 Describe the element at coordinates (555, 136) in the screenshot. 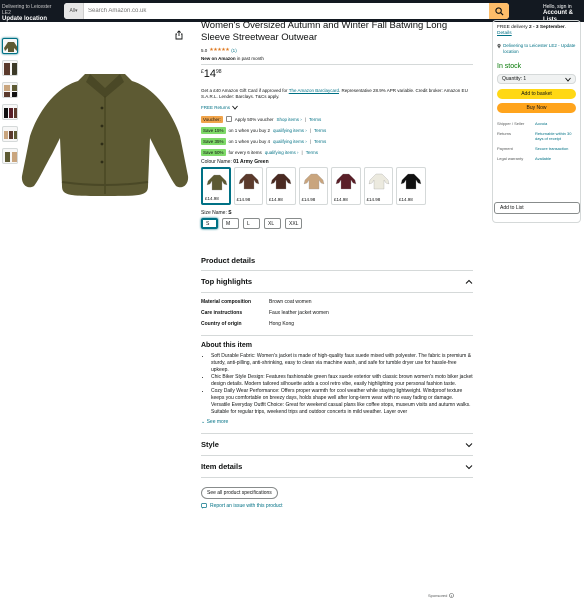

I see `info-value: Returnable within 30 days of receipt` at that location.